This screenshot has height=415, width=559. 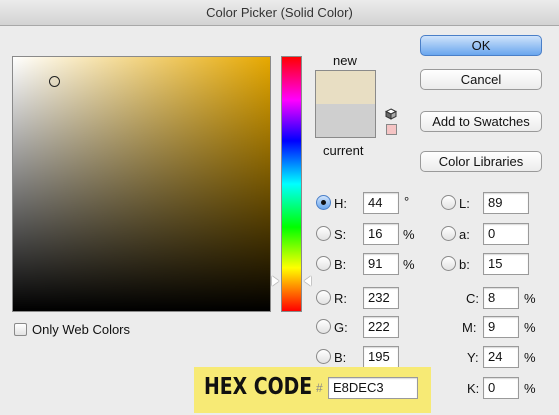 What do you see at coordinates (279, 13) in the screenshot?
I see `window-title: Color Picker (Solid Color)` at bounding box center [279, 13].